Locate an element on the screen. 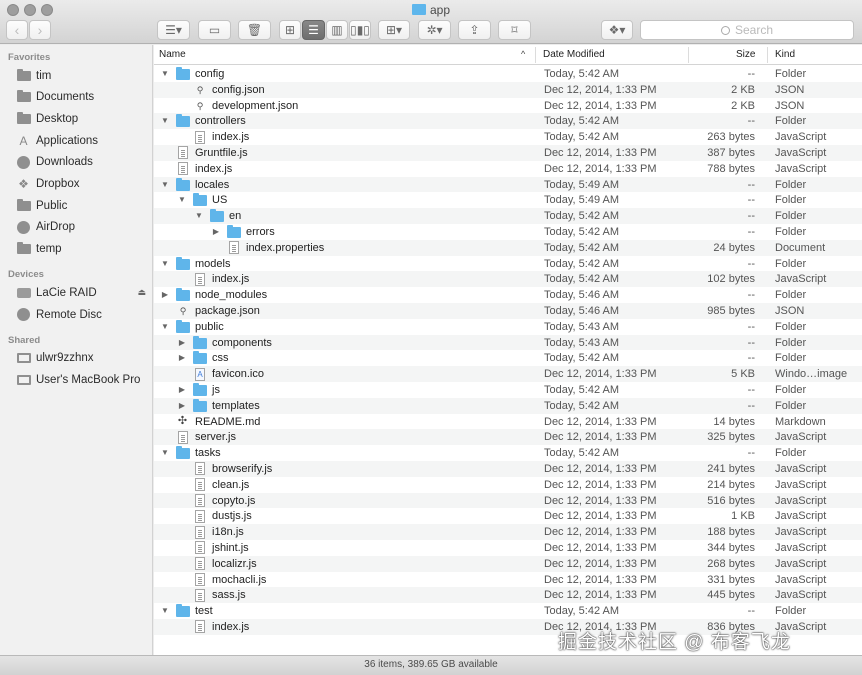 The width and height of the screenshot is (862, 675). sidebar-section-heading: Favorites is located at coordinates (29, 57).